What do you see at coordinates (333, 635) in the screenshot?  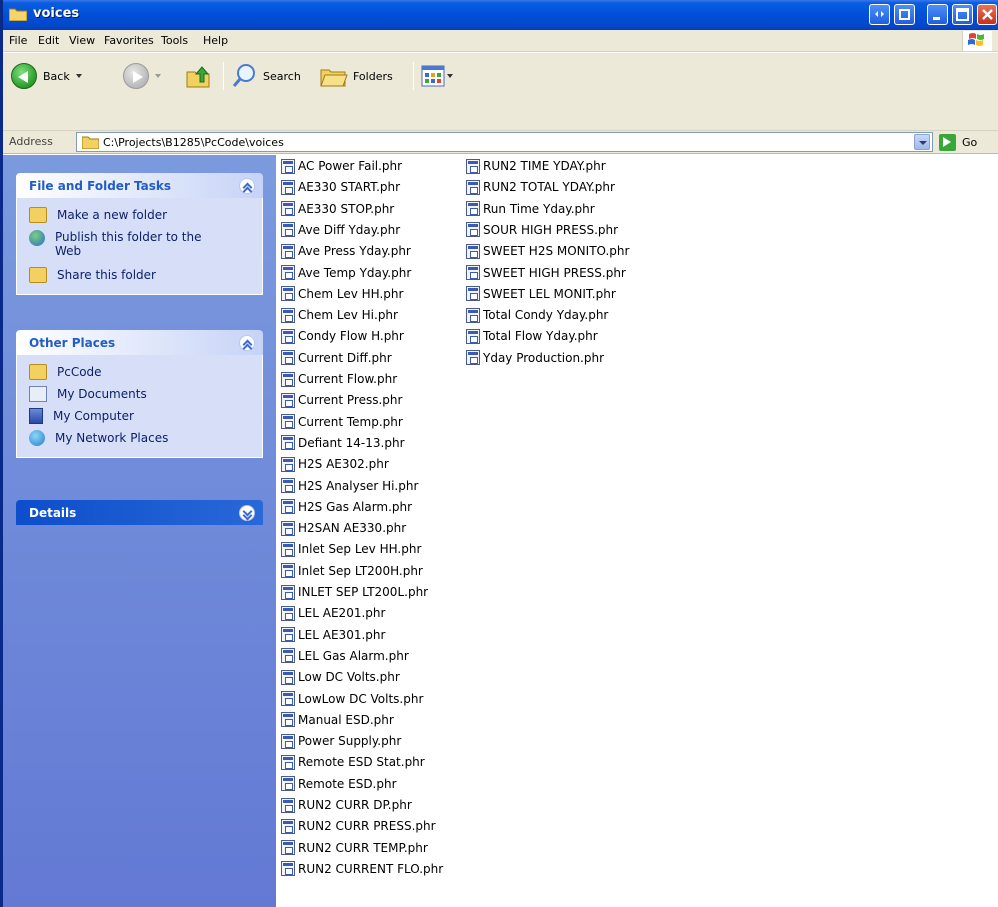 I see `file-item: LEL AE301.phr` at bounding box center [333, 635].